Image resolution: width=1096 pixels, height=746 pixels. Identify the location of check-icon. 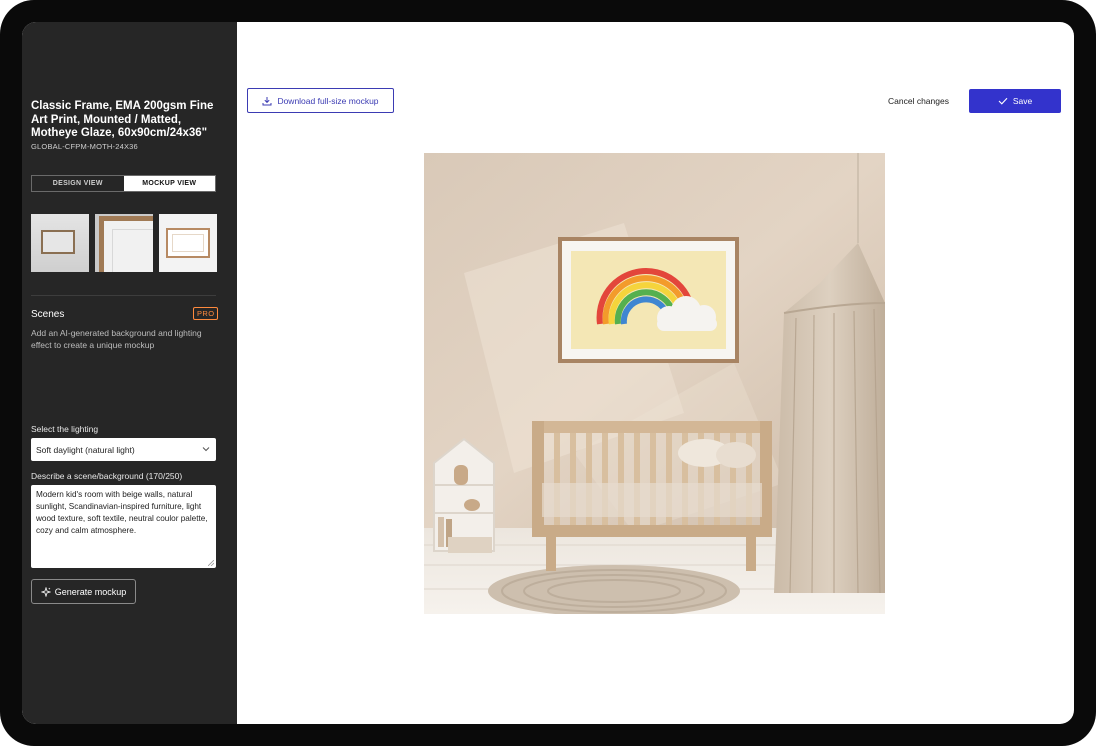
(1003, 101).